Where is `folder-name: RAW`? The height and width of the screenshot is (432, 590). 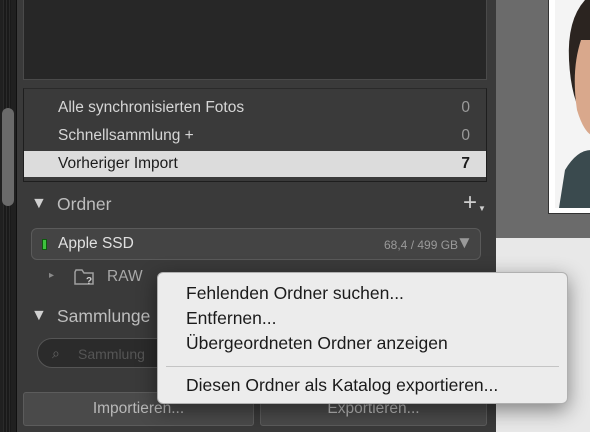
folder-name: RAW is located at coordinates (125, 276).